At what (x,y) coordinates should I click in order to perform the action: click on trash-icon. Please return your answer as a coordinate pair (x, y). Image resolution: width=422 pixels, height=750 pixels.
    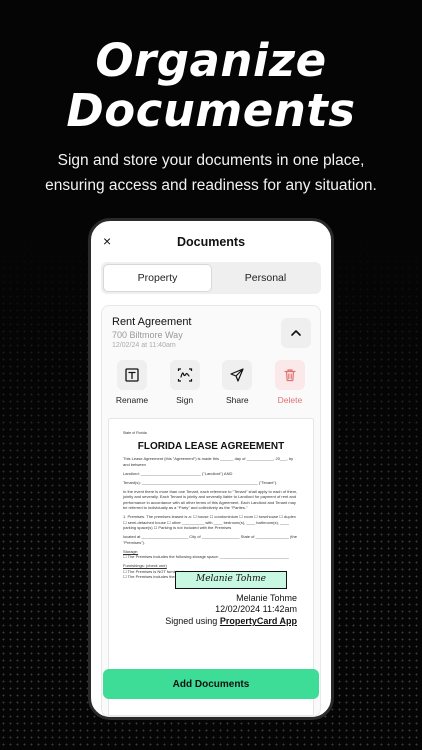
    Looking at the image, I should click on (290, 375).